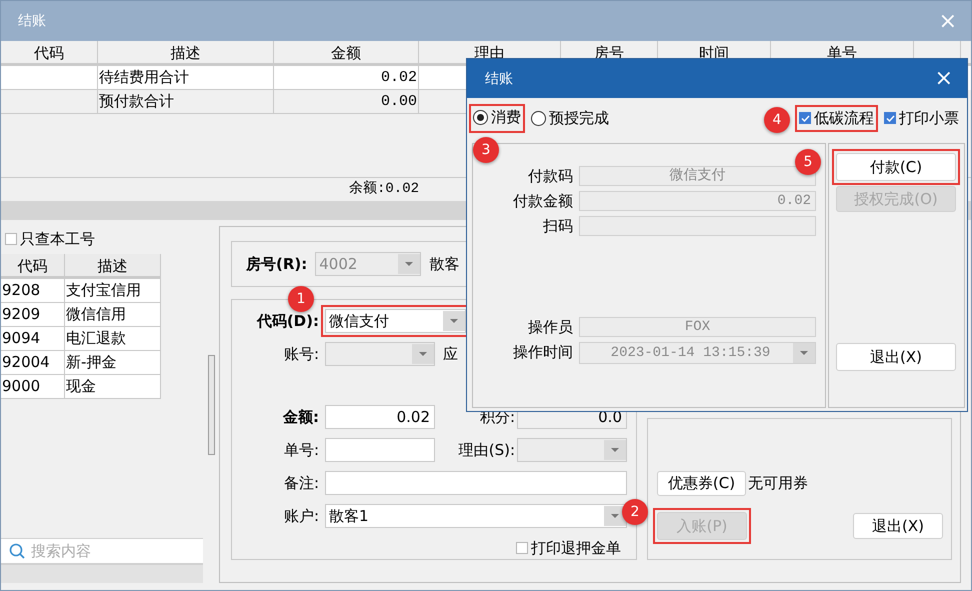 Image resolution: width=972 pixels, height=591 pixels. Describe the element at coordinates (301, 417) in the screenshot. I see `field-label: 金额:` at that location.